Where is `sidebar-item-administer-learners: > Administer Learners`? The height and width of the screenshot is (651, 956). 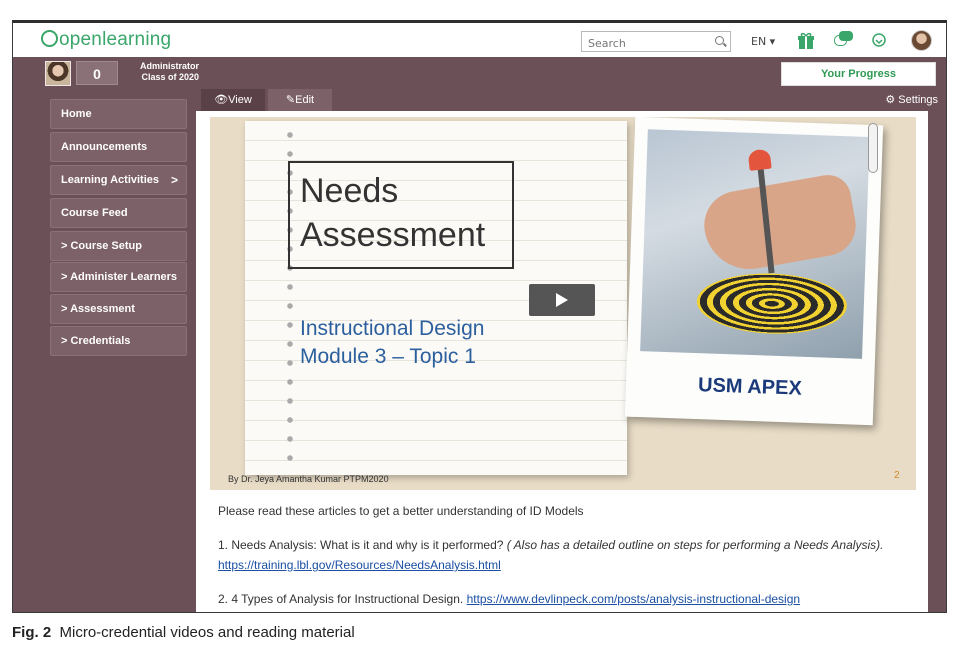
sidebar-item-administer-learners: > Administer Learners is located at coordinates (118, 277).